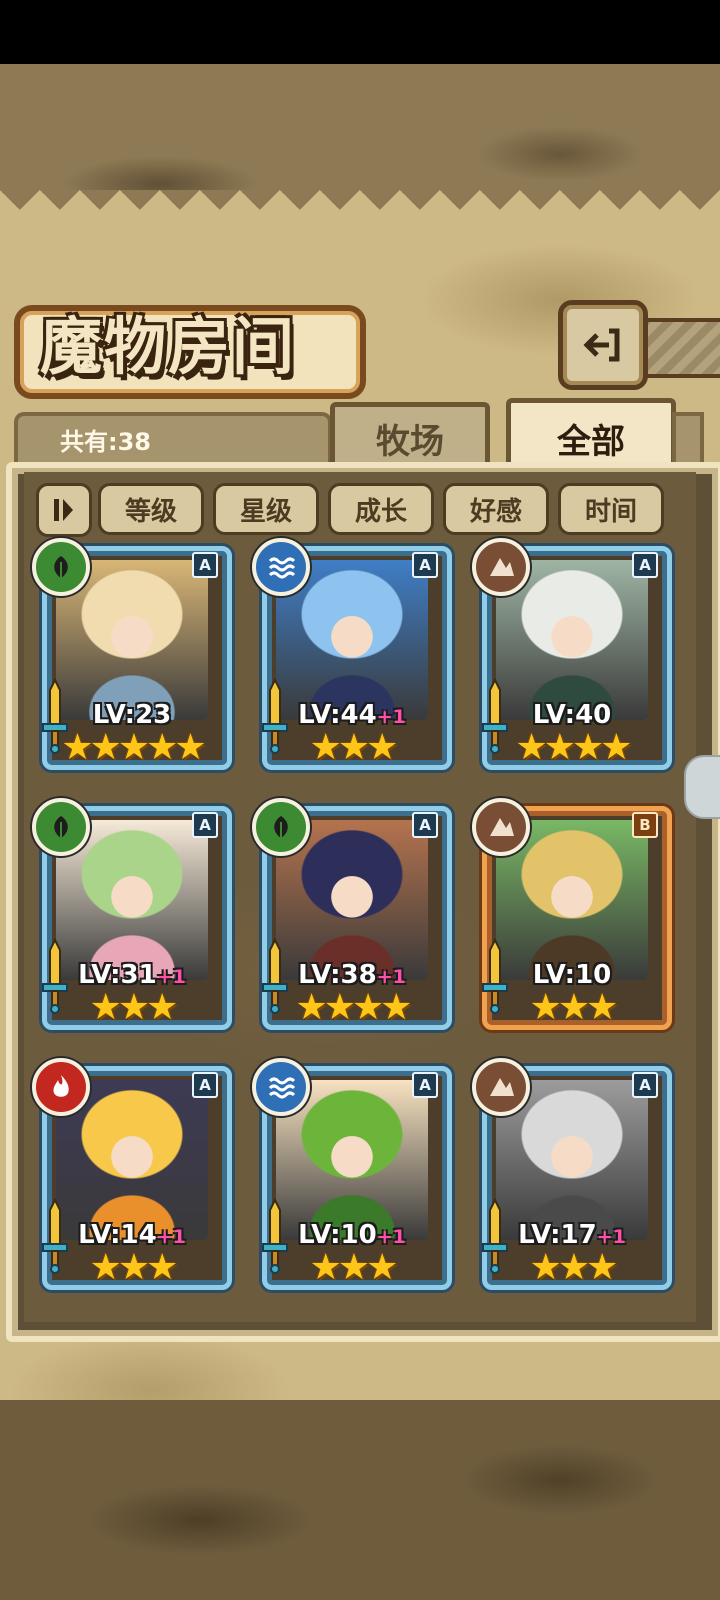  What do you see at coordinates (117, 1235) in the screenshot?
I see `level-value: LV:14` at bounding box center [117, 1235].